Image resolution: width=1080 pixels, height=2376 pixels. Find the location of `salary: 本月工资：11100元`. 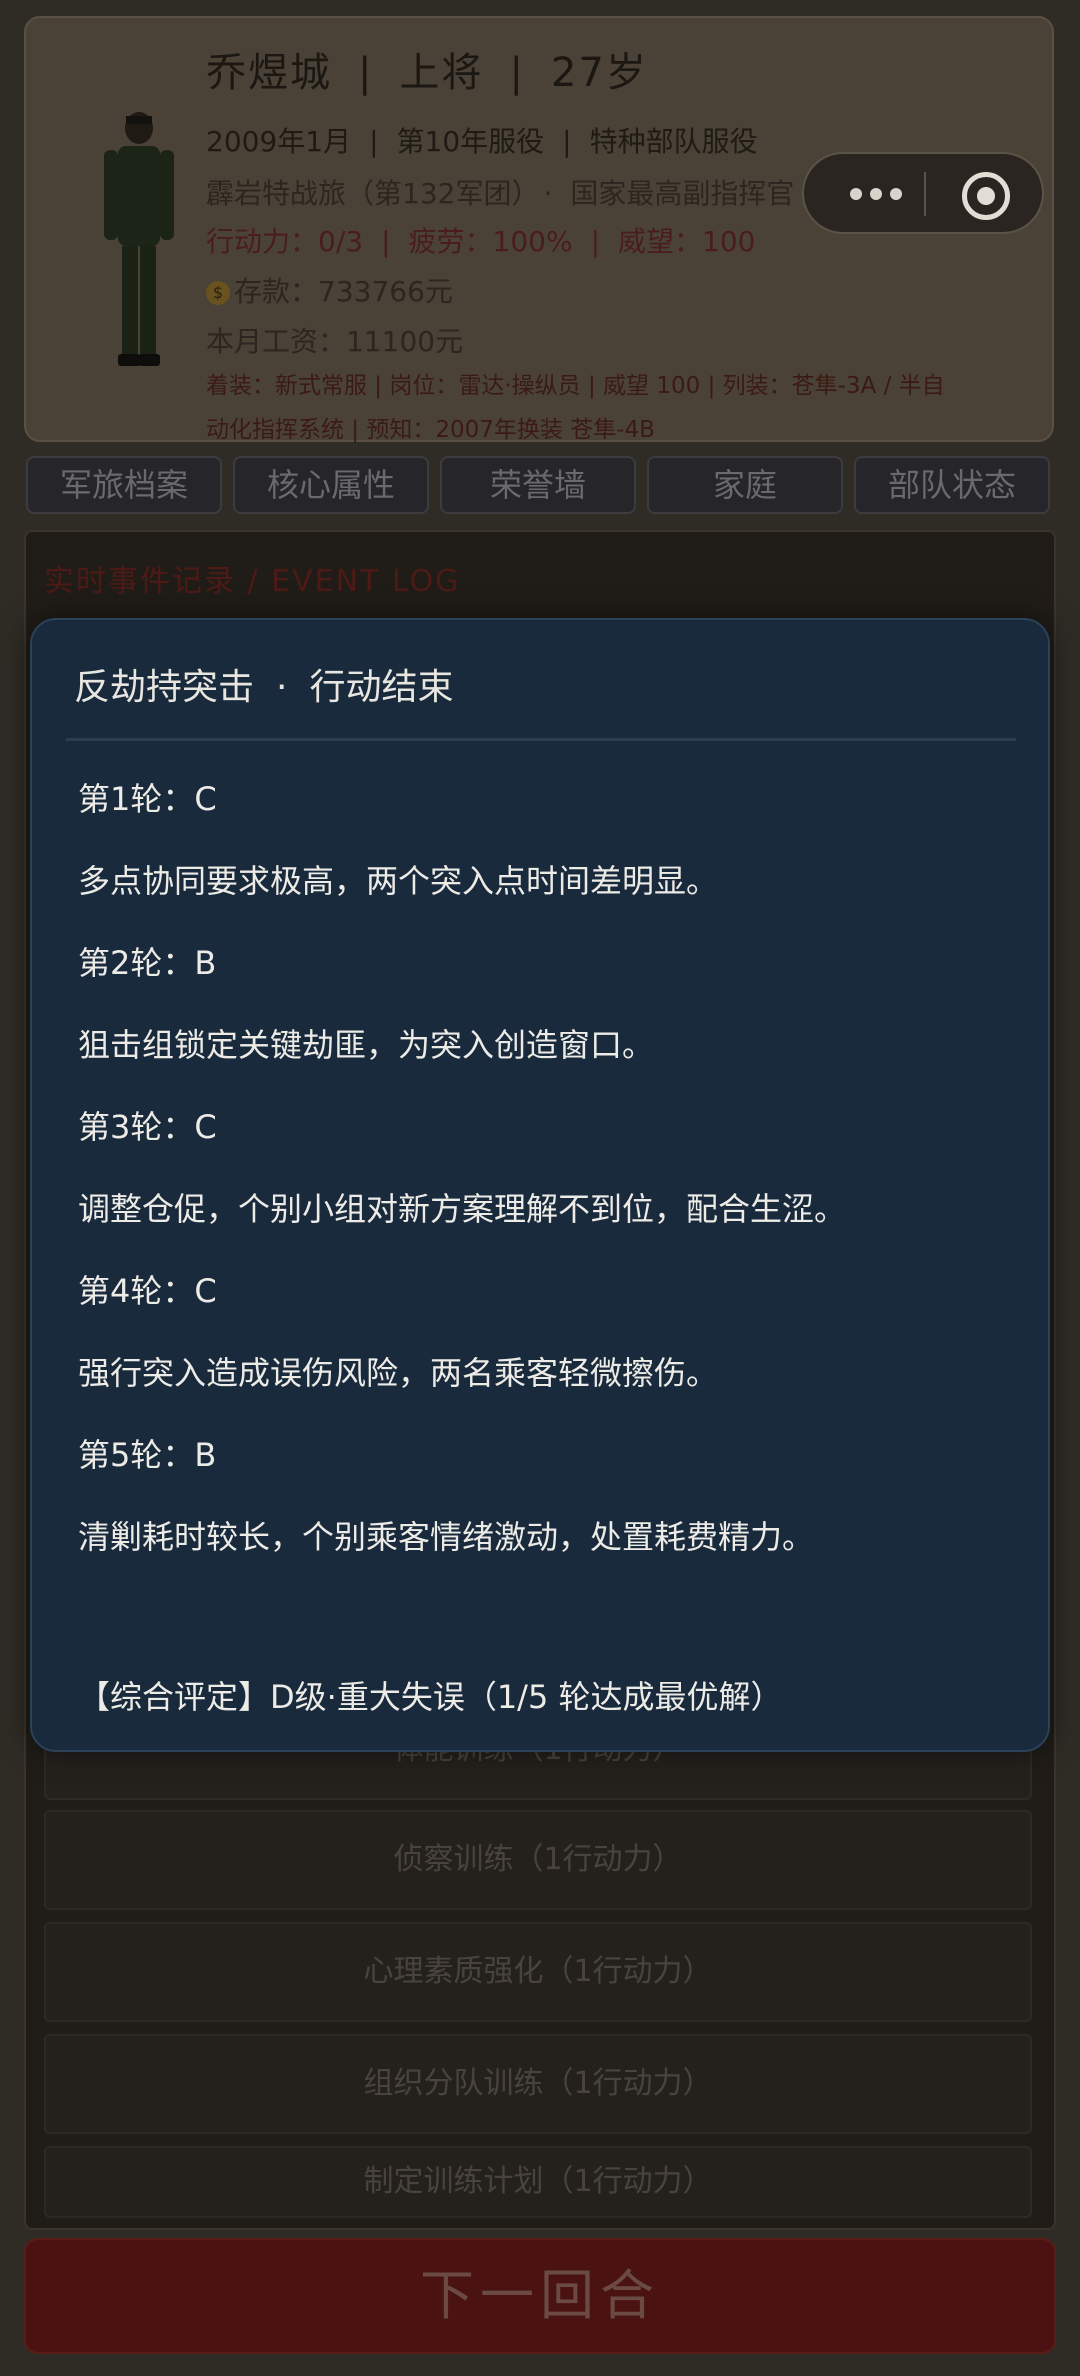

salary: 本月工资：11100元 is located at coordinates (335, 341).